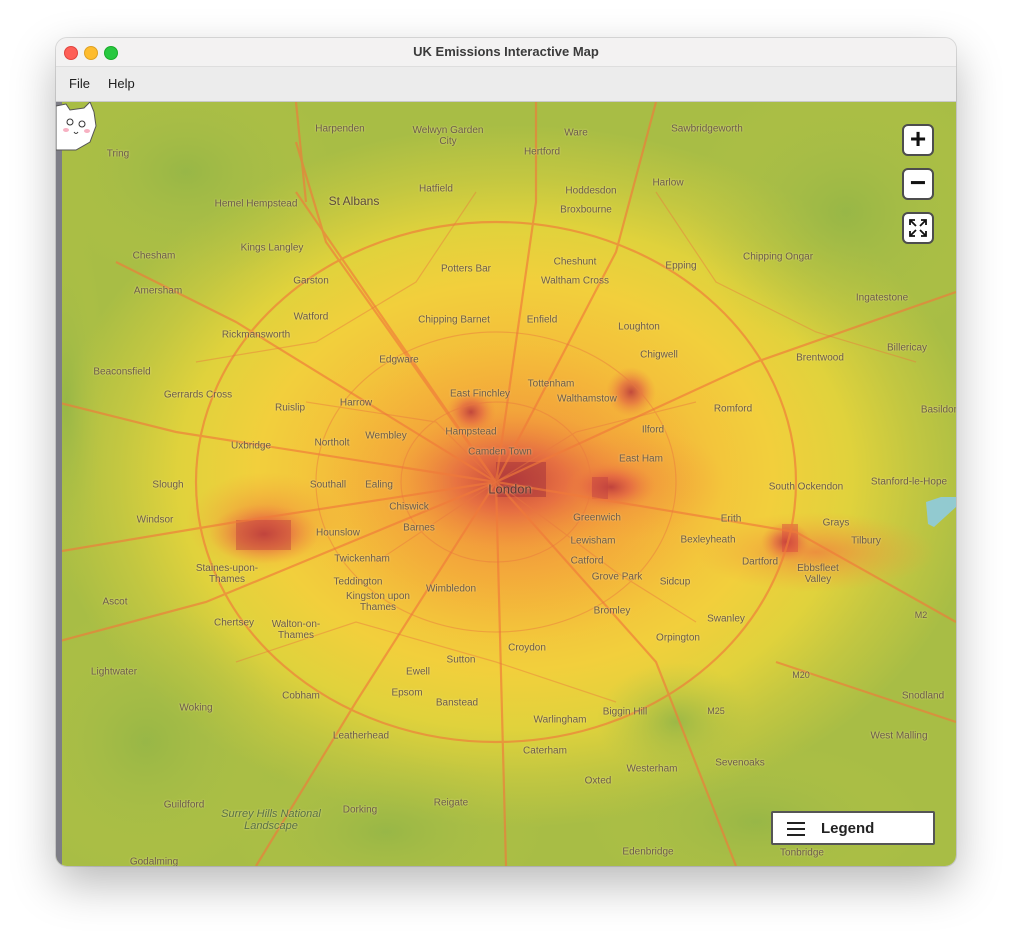  What do you see at coordinates (598, 781) in the screenshot?
I see `place-label: Oxted` at bounding box center [598, 781].